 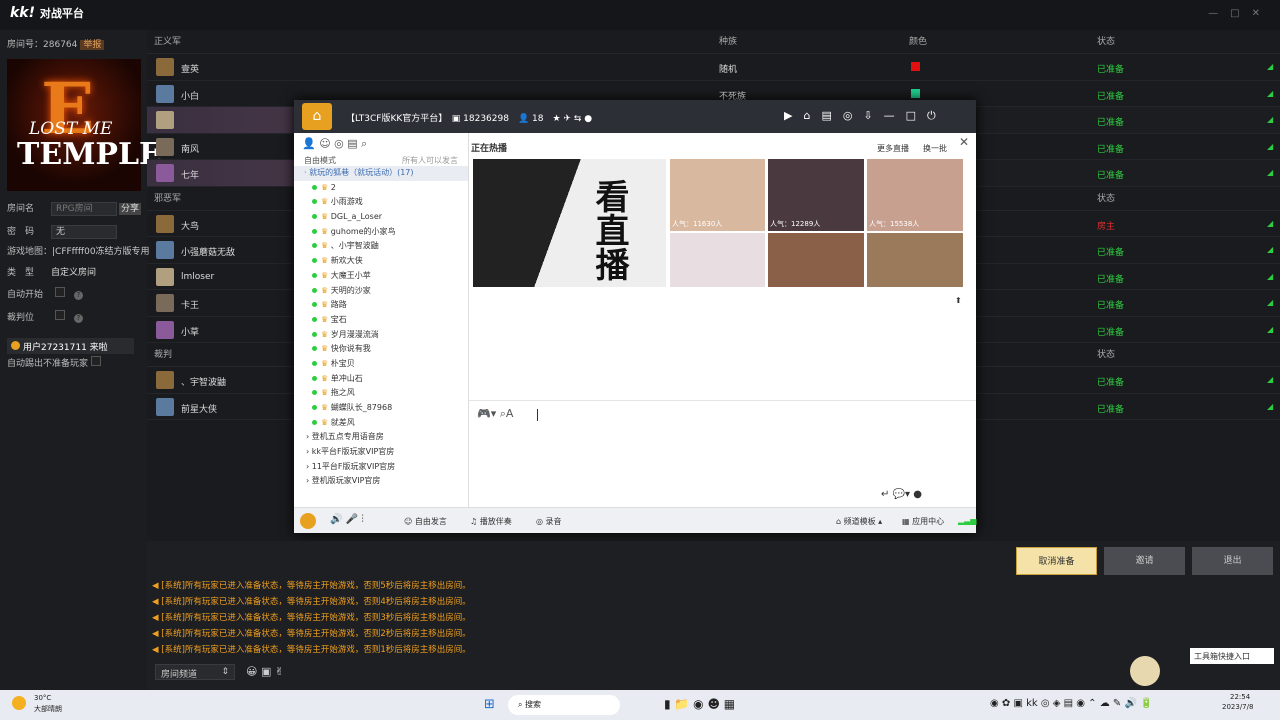 I want to click on clock-time: 22:54, so click(x=1240, y=697).